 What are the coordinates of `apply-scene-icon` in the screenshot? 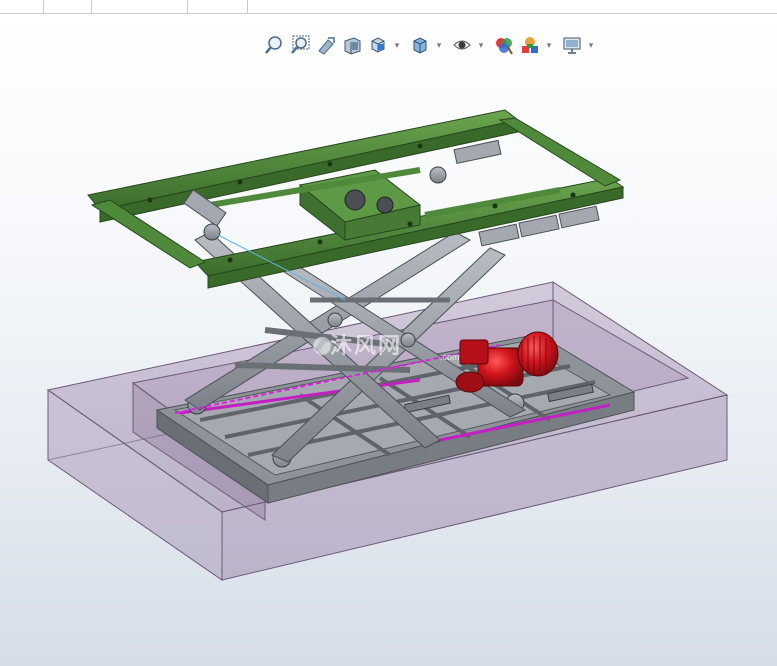 It's located at (530, 45).